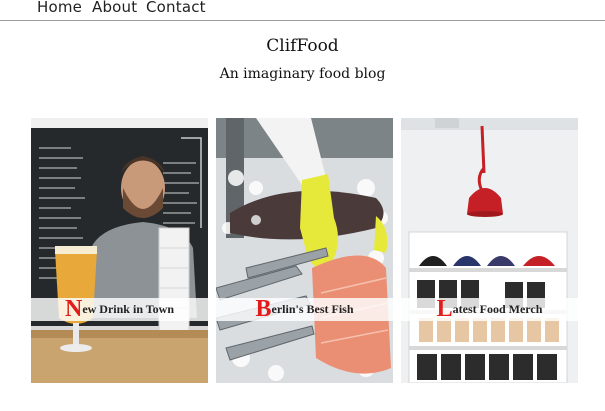 Image resolution: width=605 pixels, height=411 pixels. I want to click on site-tagline: An imaginary food blog, so click(302, 74).